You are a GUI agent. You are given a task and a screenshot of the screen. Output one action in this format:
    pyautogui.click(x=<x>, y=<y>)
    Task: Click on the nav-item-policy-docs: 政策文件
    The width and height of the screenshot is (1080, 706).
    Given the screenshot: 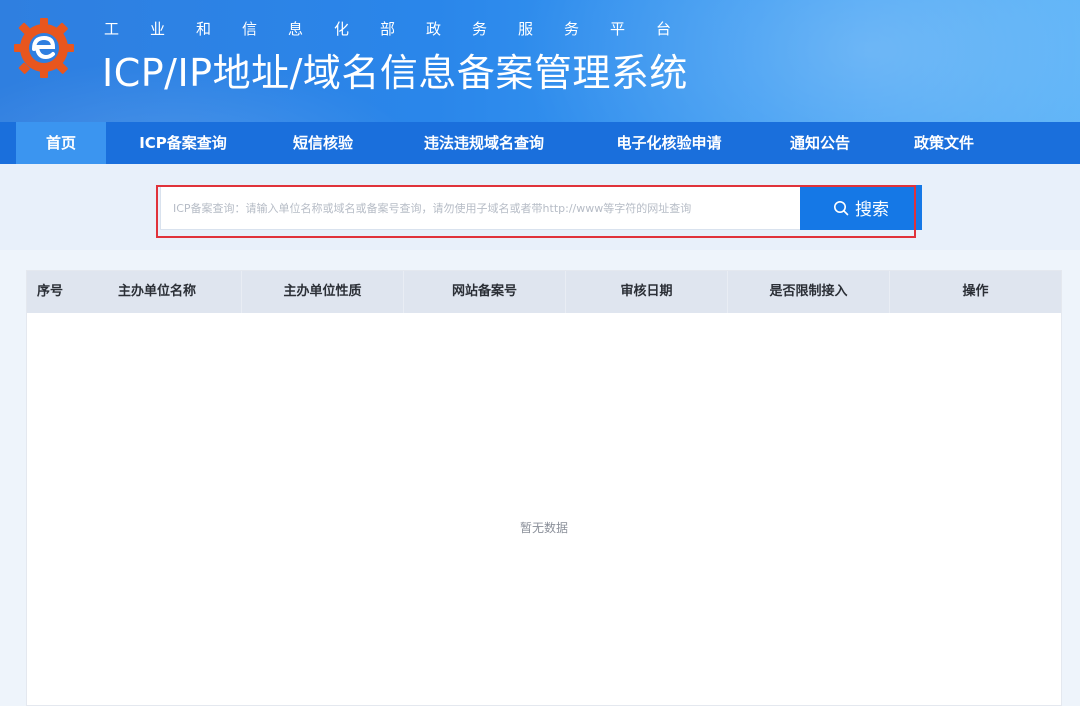 What is the action you would take?
    pyautogui.click(x=944, y=143)
    